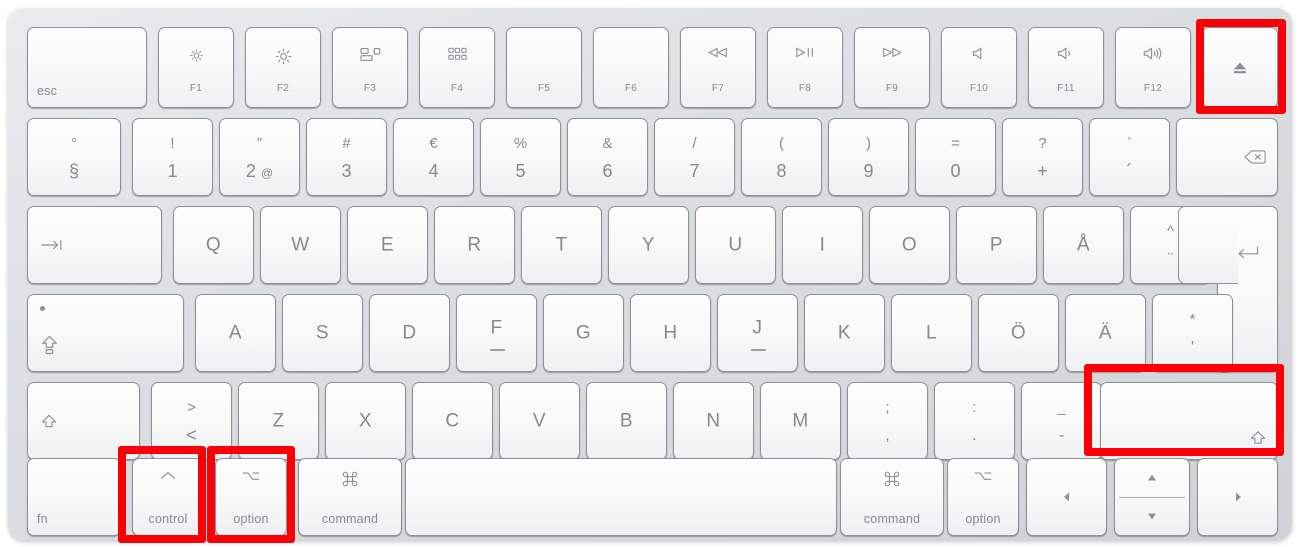 The height and width of the screenshot is (547, 1300). What do you see at coordinates (172, 157) in the screenshot?
I see `key-1: ! 1` at bounding box center [172, 157].